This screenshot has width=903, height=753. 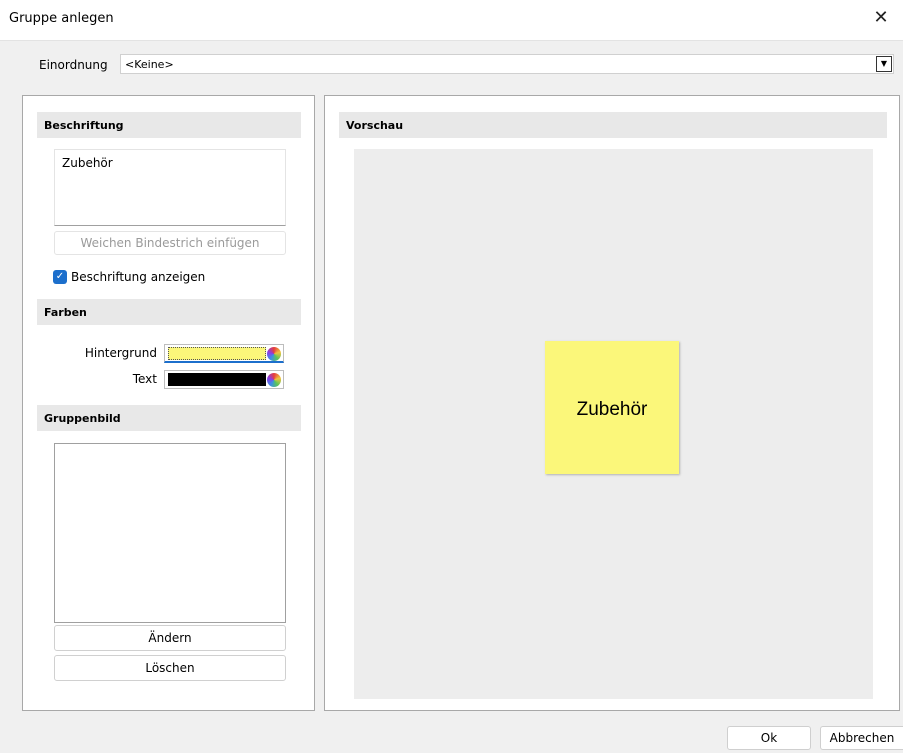 I want to click on text-color-label: Text, so click(x=144, y=379).